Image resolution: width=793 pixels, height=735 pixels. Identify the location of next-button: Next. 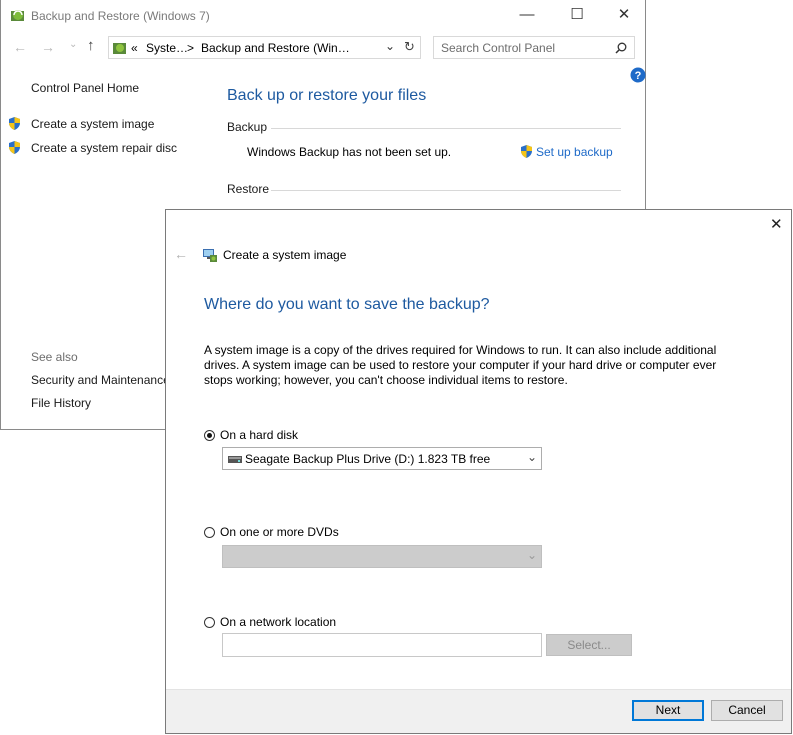
(668, 710).